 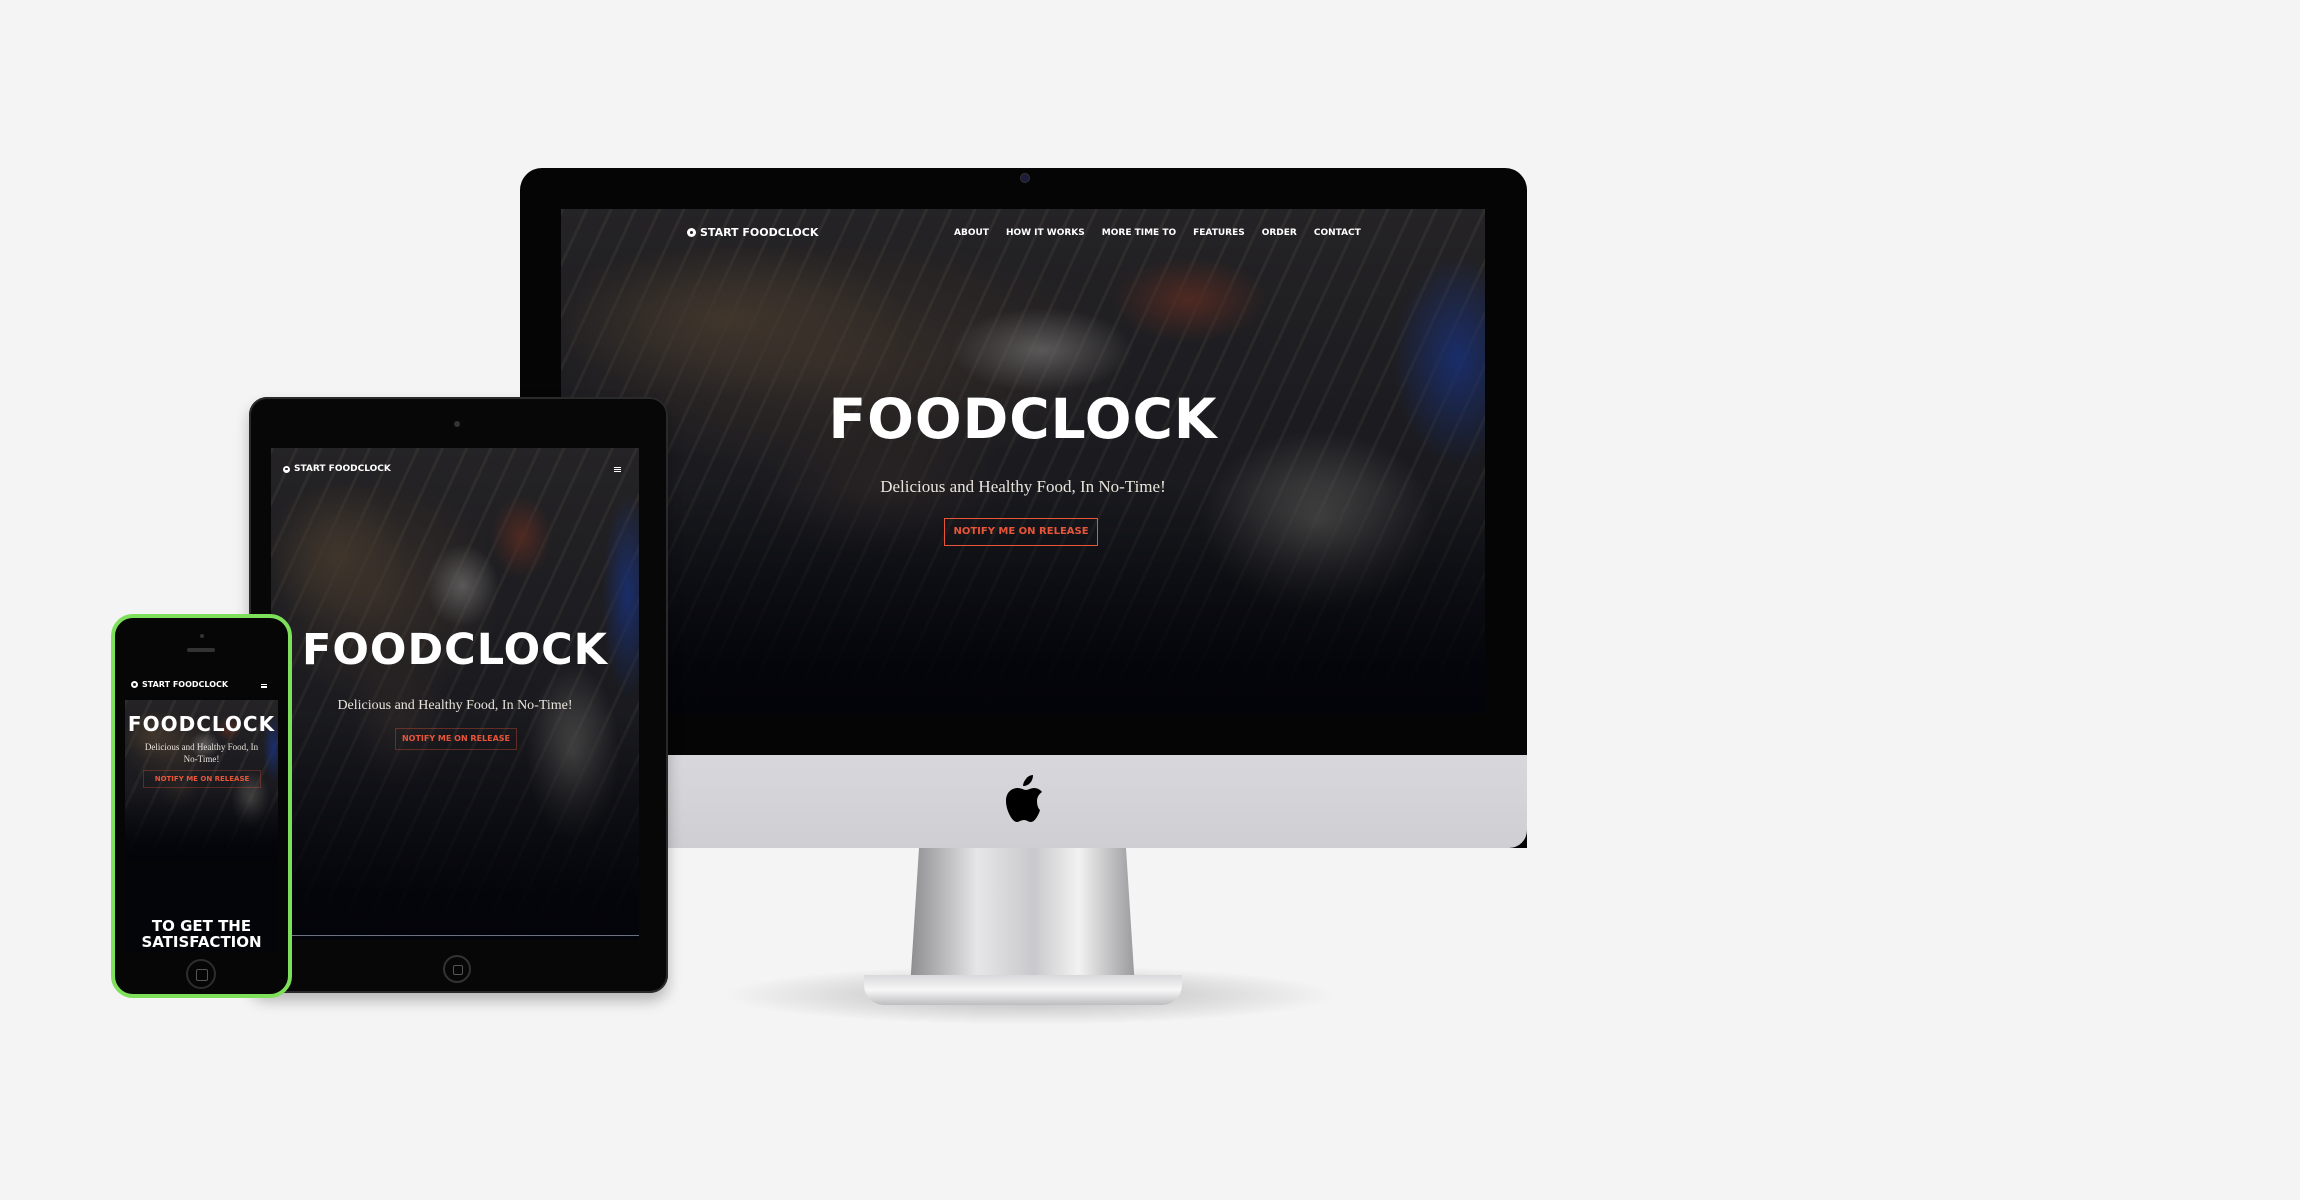 I want to click on ipad-camera, so click(x=457, y=424).